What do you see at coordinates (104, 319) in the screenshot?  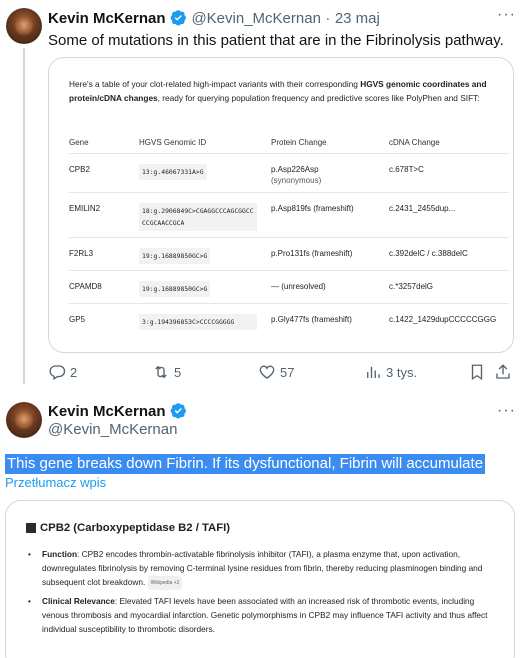 I see `gene-cell: GP5` at bounding box center [104, 319].